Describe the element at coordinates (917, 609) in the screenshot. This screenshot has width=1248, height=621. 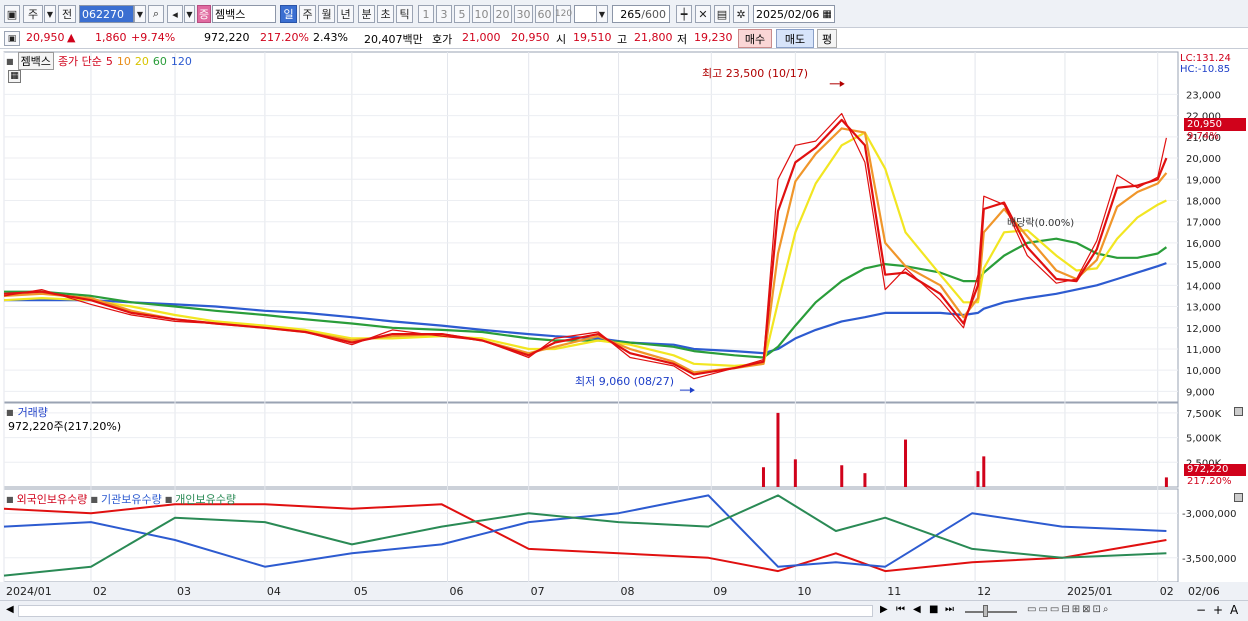
I see `play-back-icon: ◀` at that location.